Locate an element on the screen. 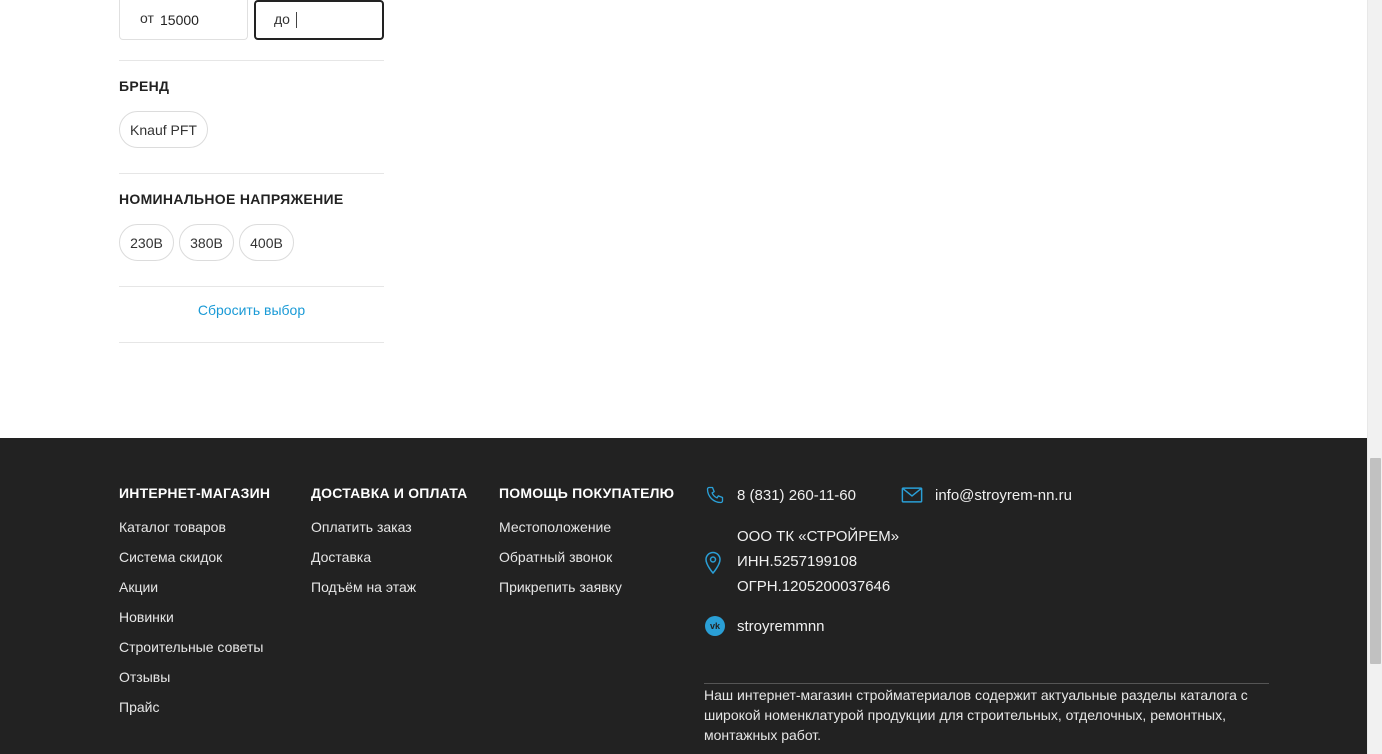  scrollbar-thumb is located at coordinates (1375, 561).